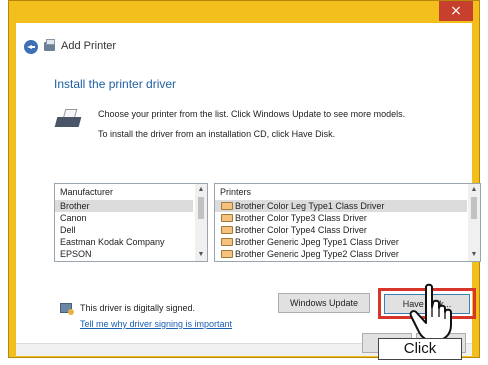 The height and width of the screenshot is (365, 488). I want to click on window-title: Add Printer, so click(89, 46).